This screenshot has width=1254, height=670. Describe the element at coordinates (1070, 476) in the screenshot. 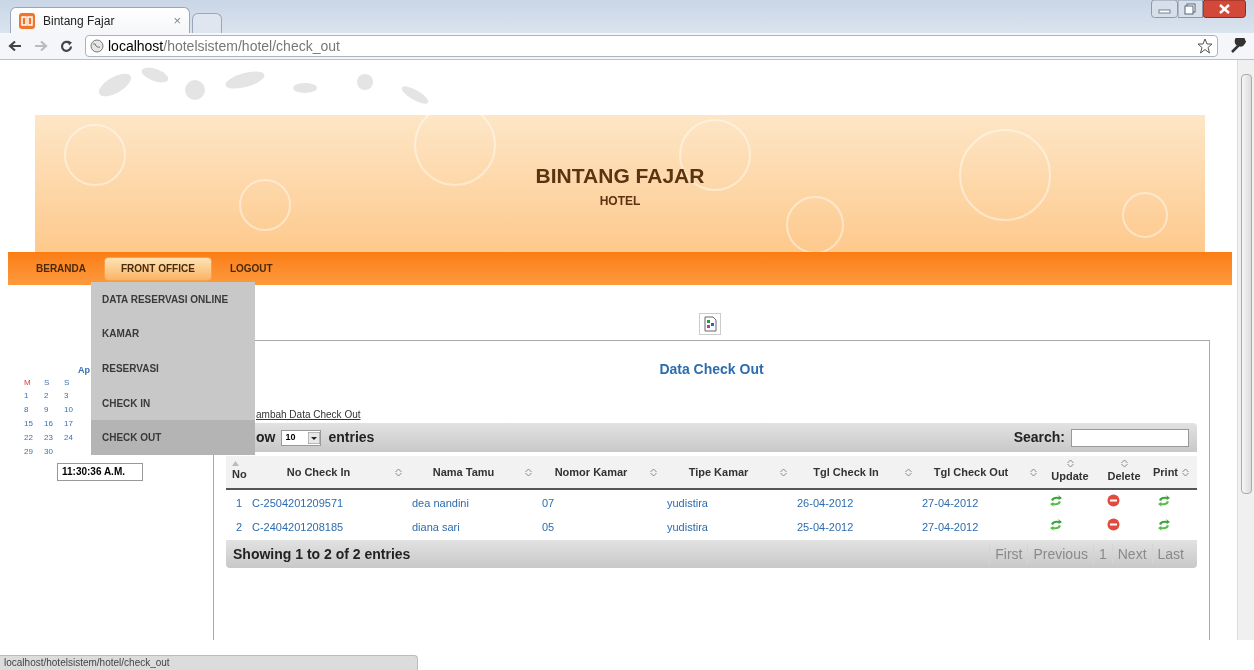

I see `column-header: Update` at that location.